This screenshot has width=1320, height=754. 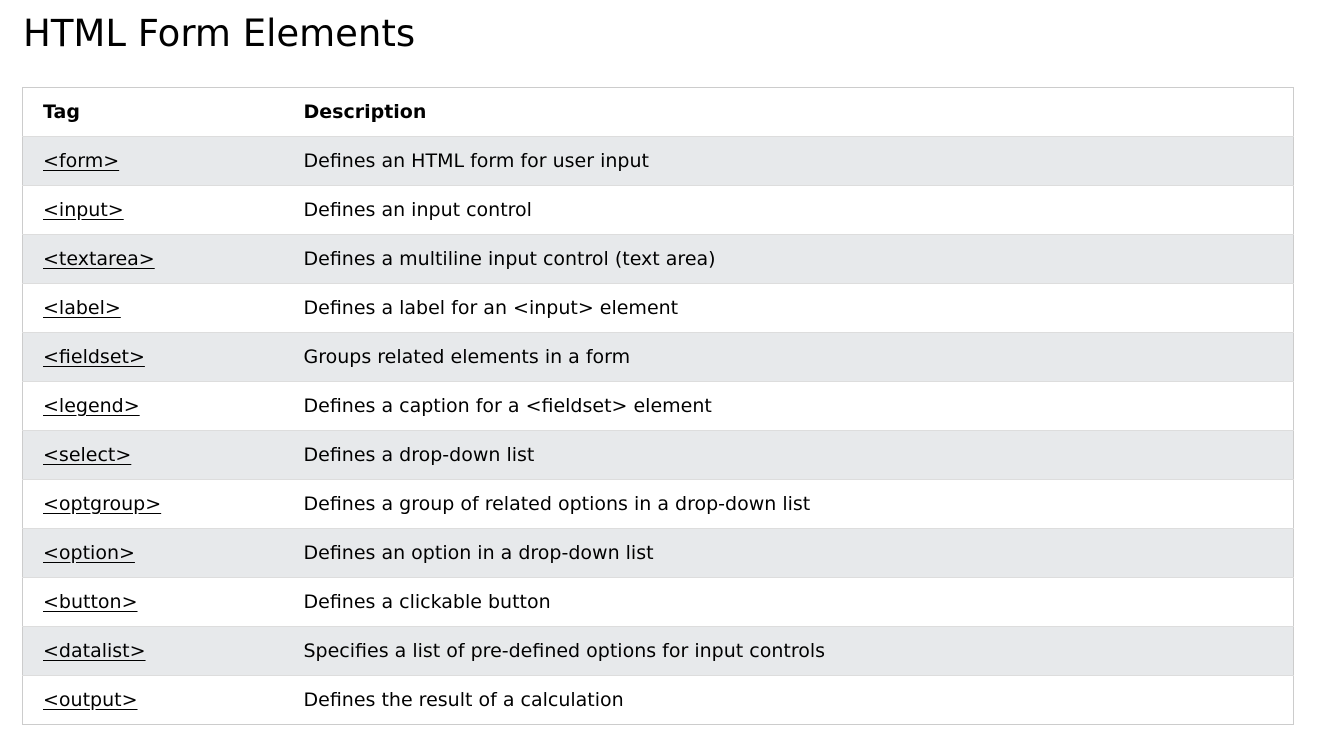 I want to click on tag-link-optgroup: <optgroup>, so click(x=102, y=504).